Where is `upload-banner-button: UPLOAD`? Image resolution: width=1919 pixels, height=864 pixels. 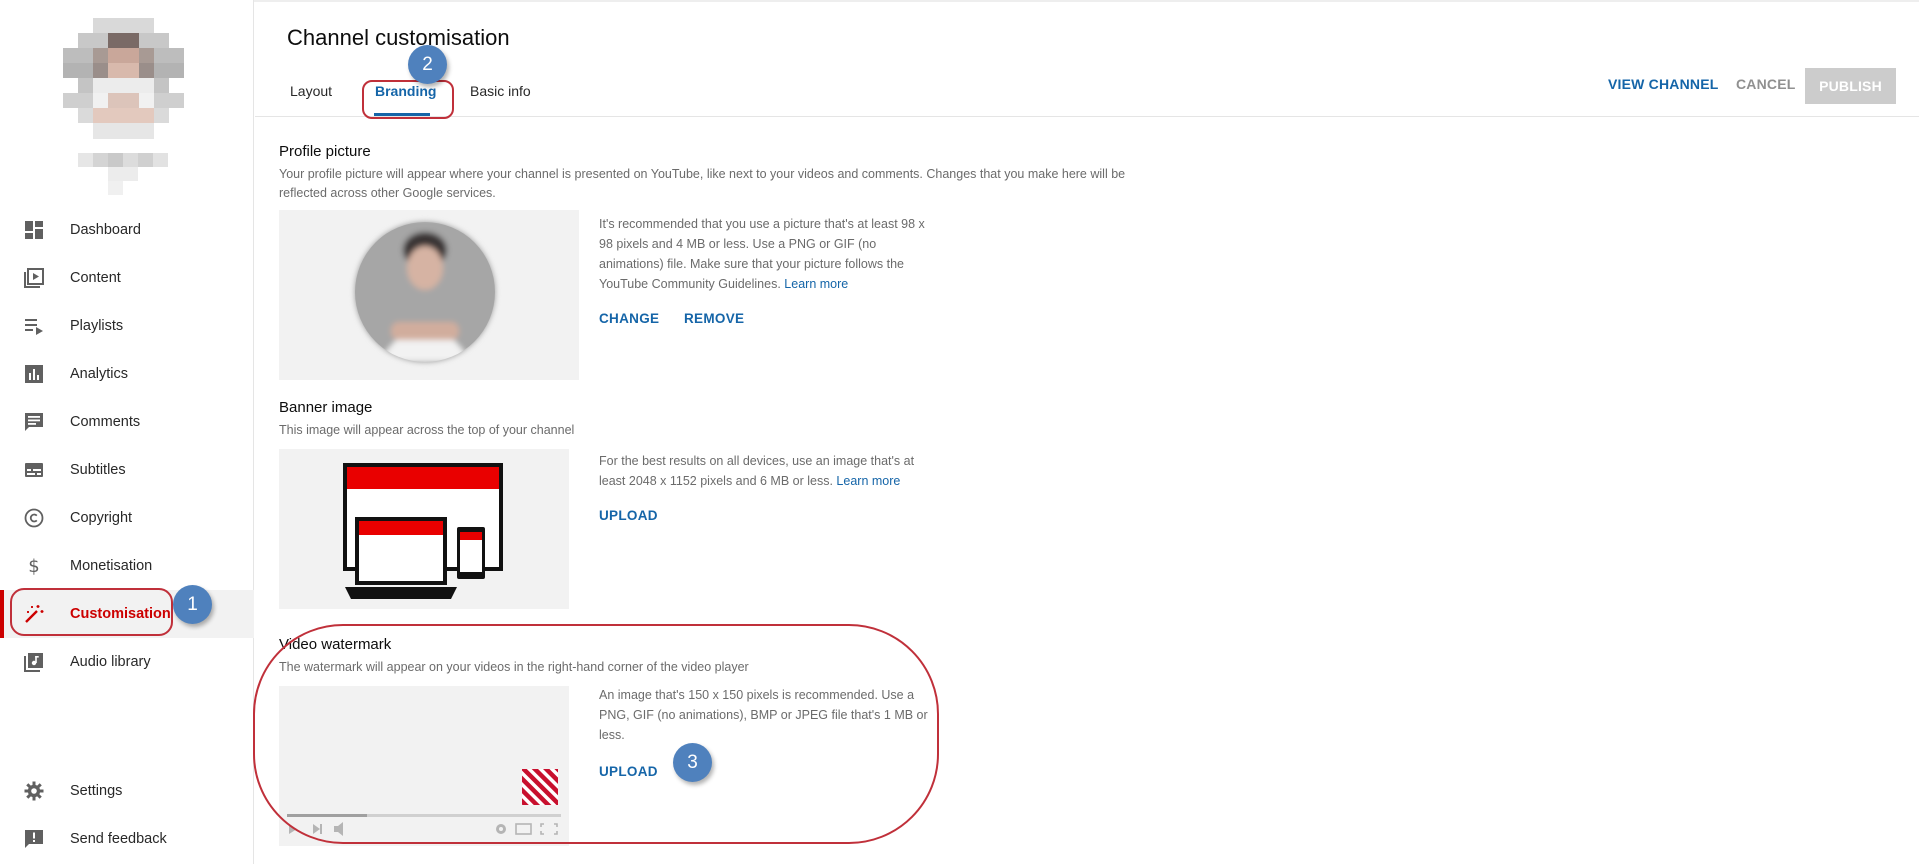 upload-banner-button: UPLOAD is located at coordinates (628, 515).